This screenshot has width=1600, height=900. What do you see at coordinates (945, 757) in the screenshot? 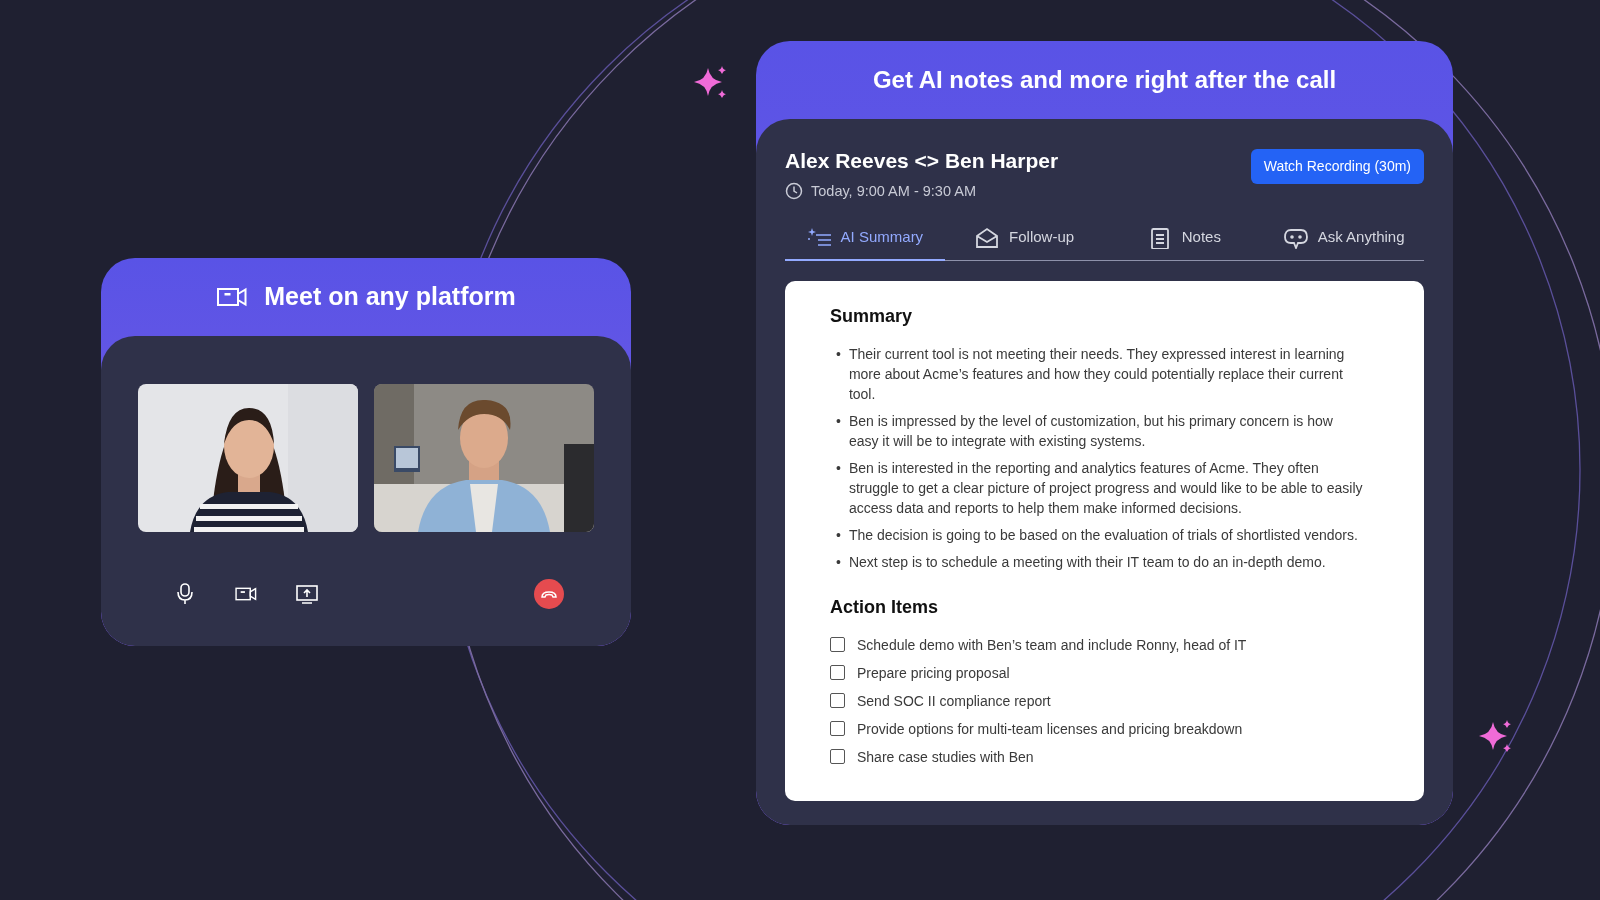
I see `action-item-text: Share case studies with Ben` at bounding box center [945, 757].